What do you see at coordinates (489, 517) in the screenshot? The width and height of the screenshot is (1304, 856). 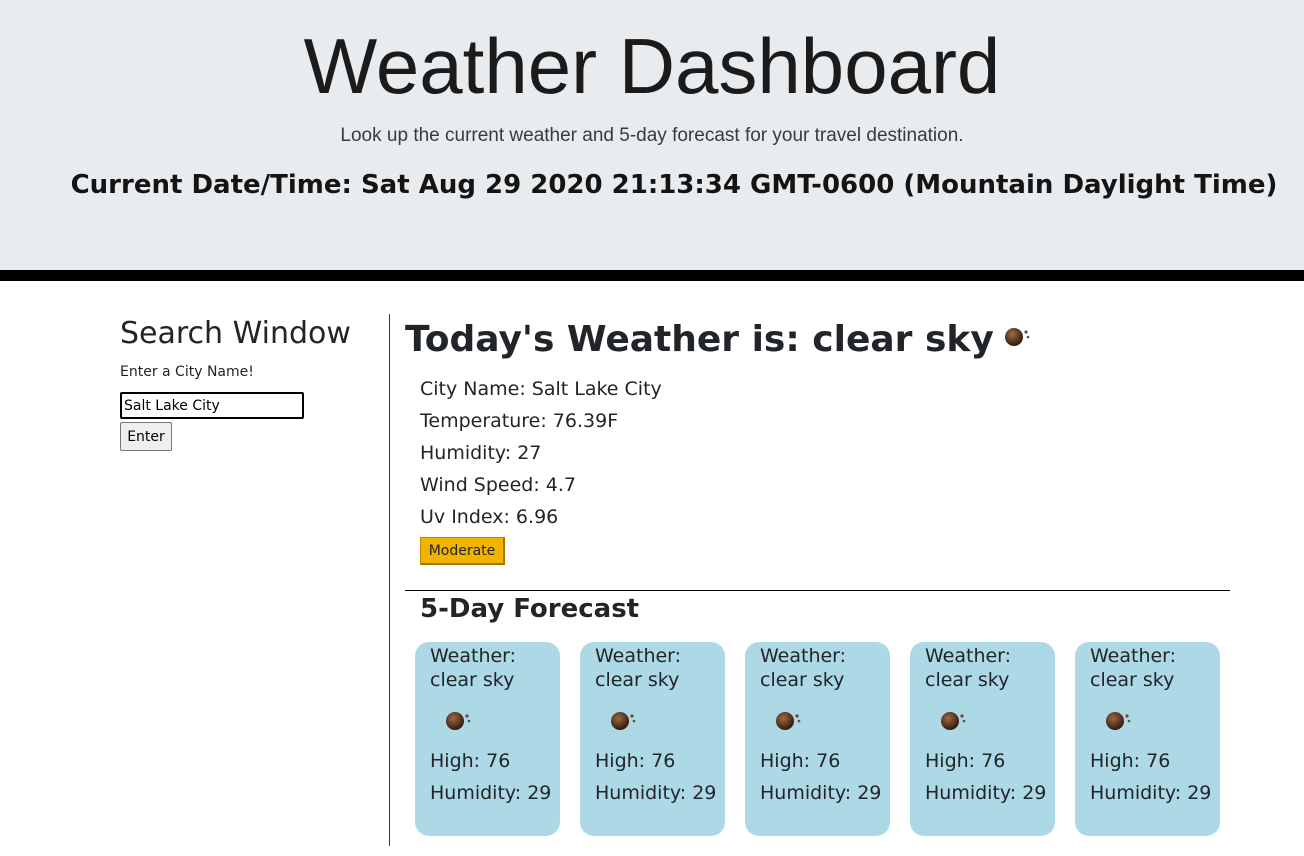 I see `today-uv-index: Uv Index: 6.96` at bounding box center [489, 517].